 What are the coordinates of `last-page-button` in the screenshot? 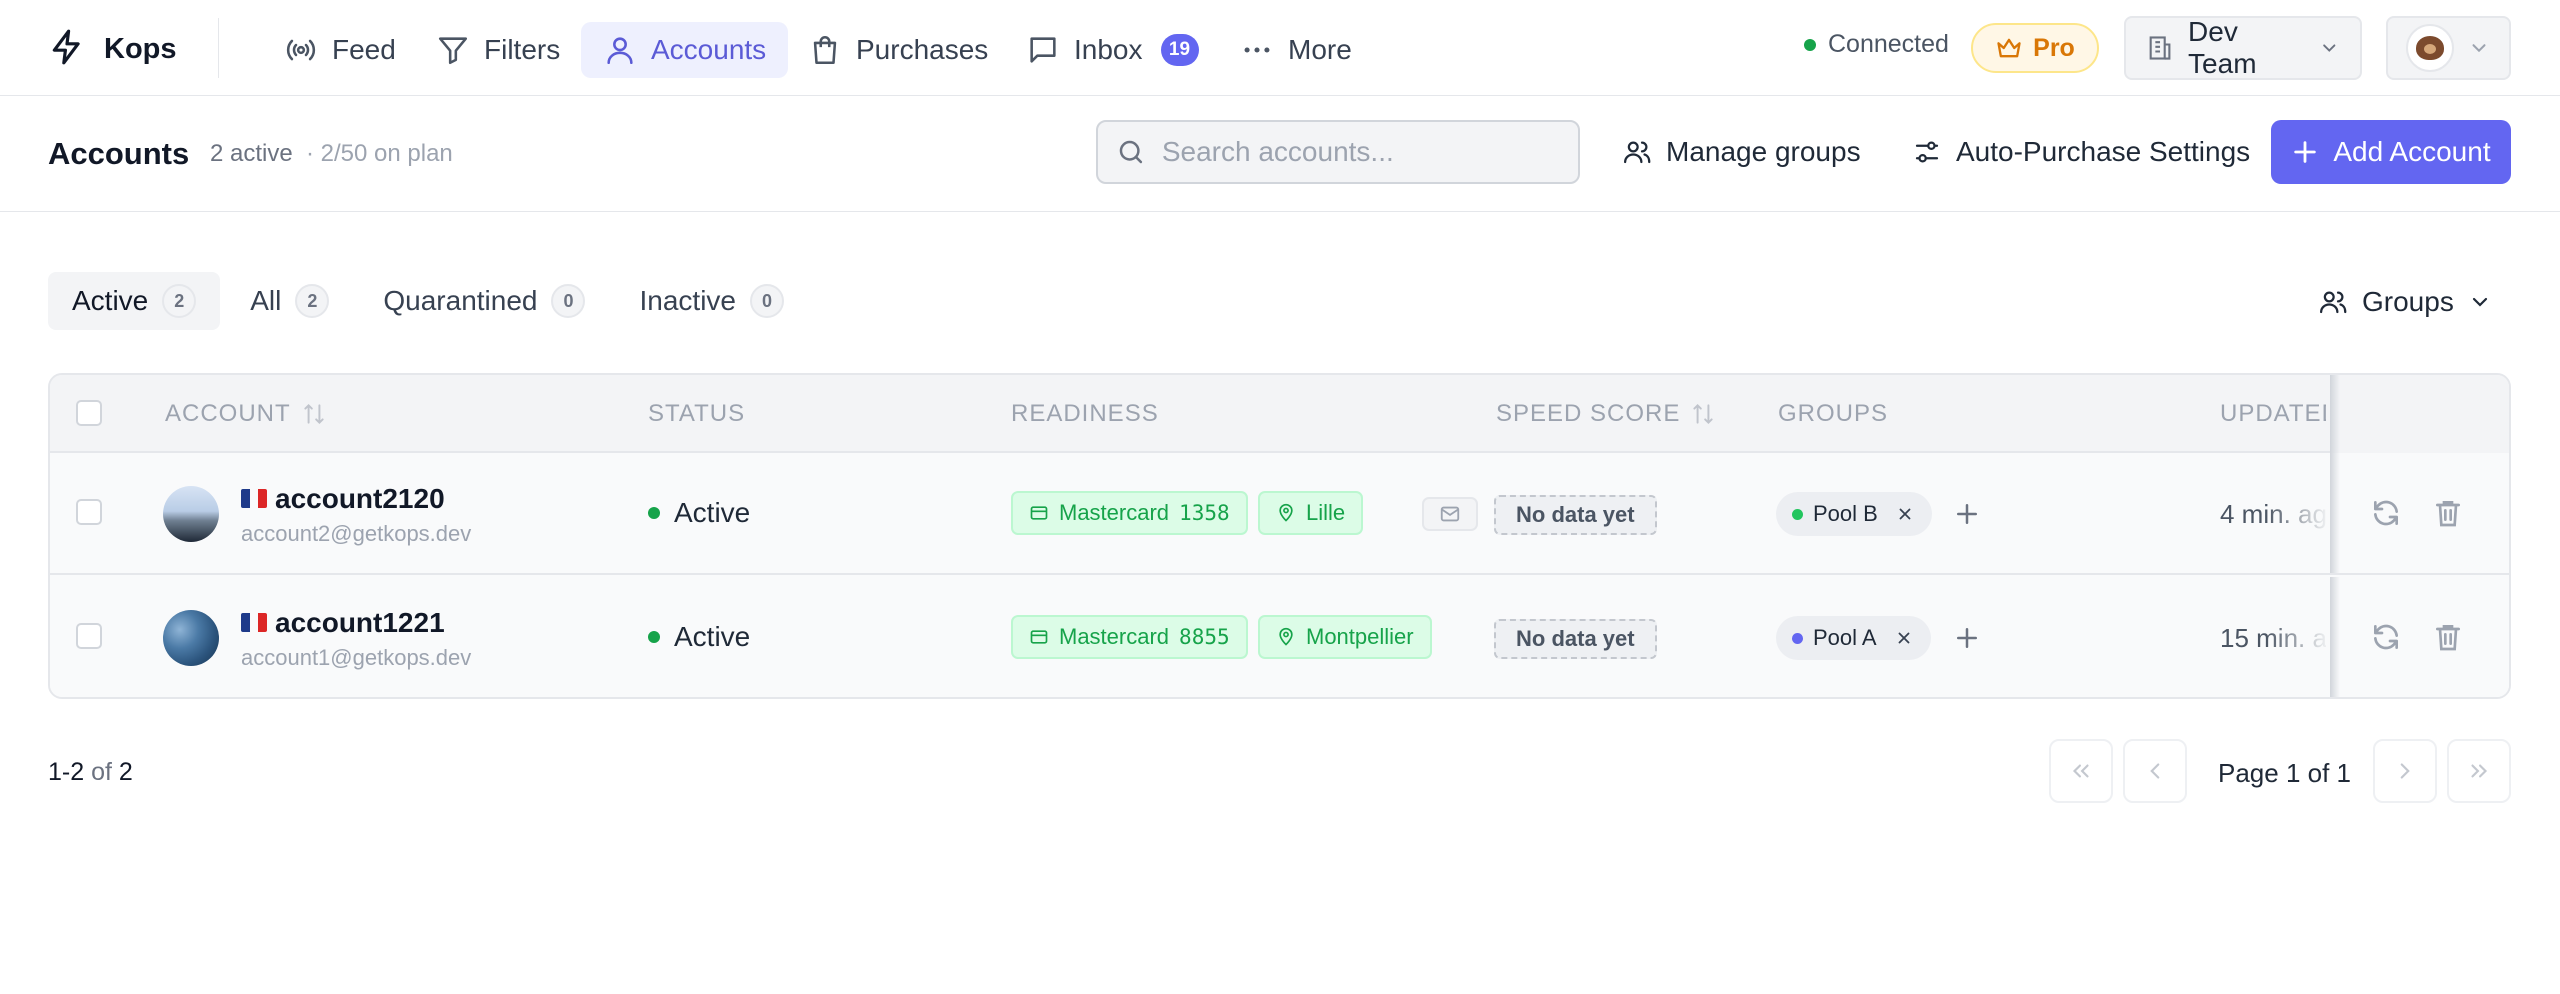 It's located at (2479, 771).